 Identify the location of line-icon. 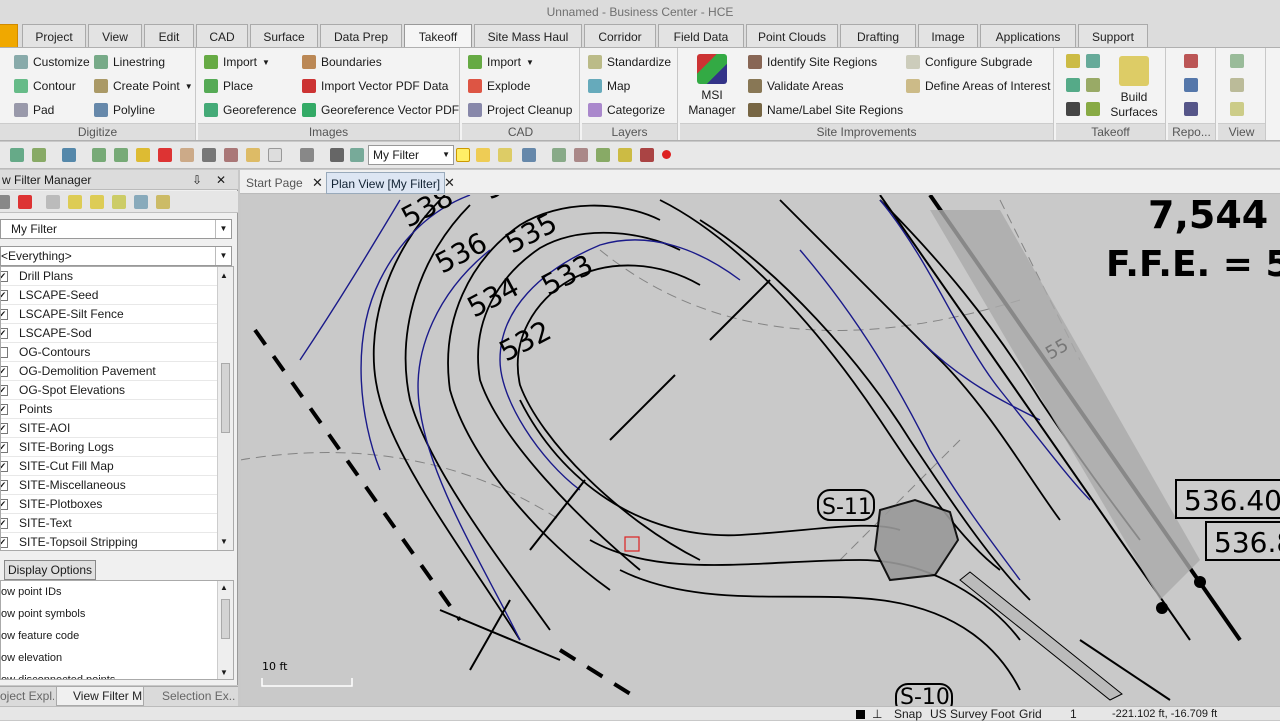
(559, 155).